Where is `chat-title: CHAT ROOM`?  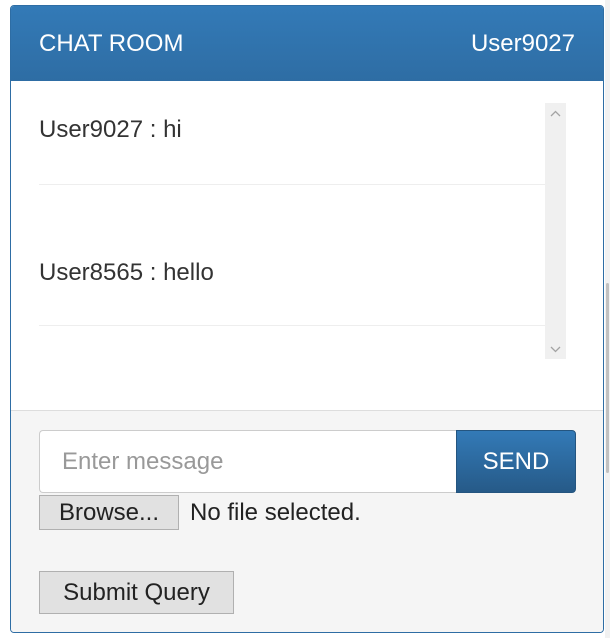
chat-title: CHAT ROOM is located at coordinates (111, 43).